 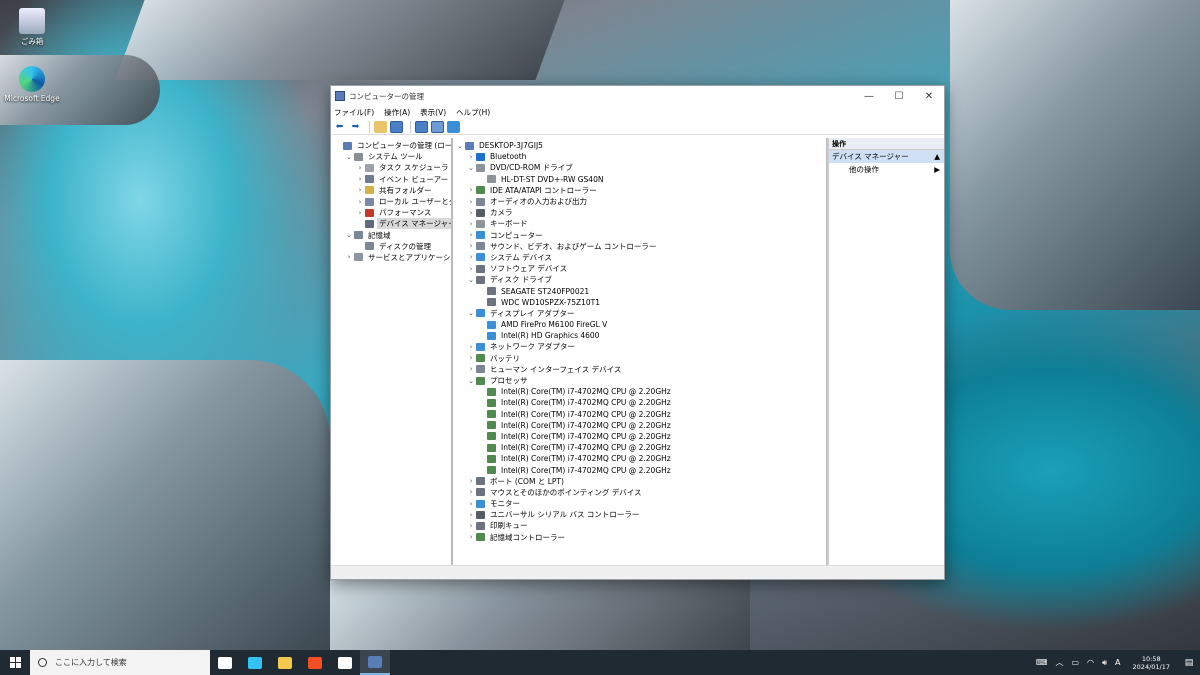 I want to click on title-bar: コンピューターの管理 — ☐ ✕, so click(x=637, y=96).